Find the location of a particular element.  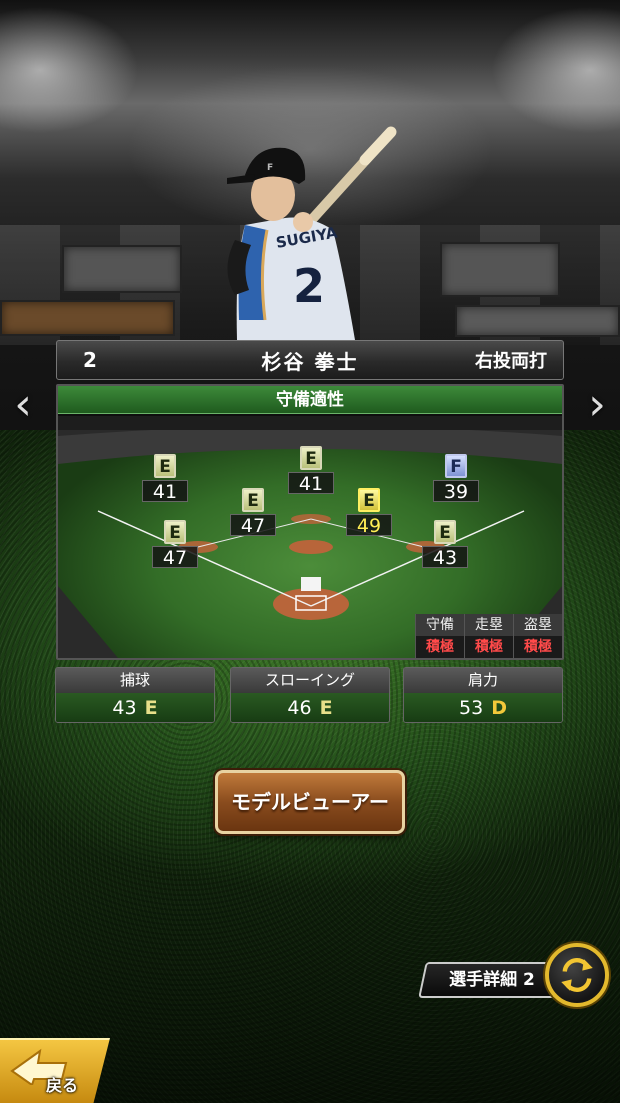

stat-value: 46 is located at coordinates (299, 708).